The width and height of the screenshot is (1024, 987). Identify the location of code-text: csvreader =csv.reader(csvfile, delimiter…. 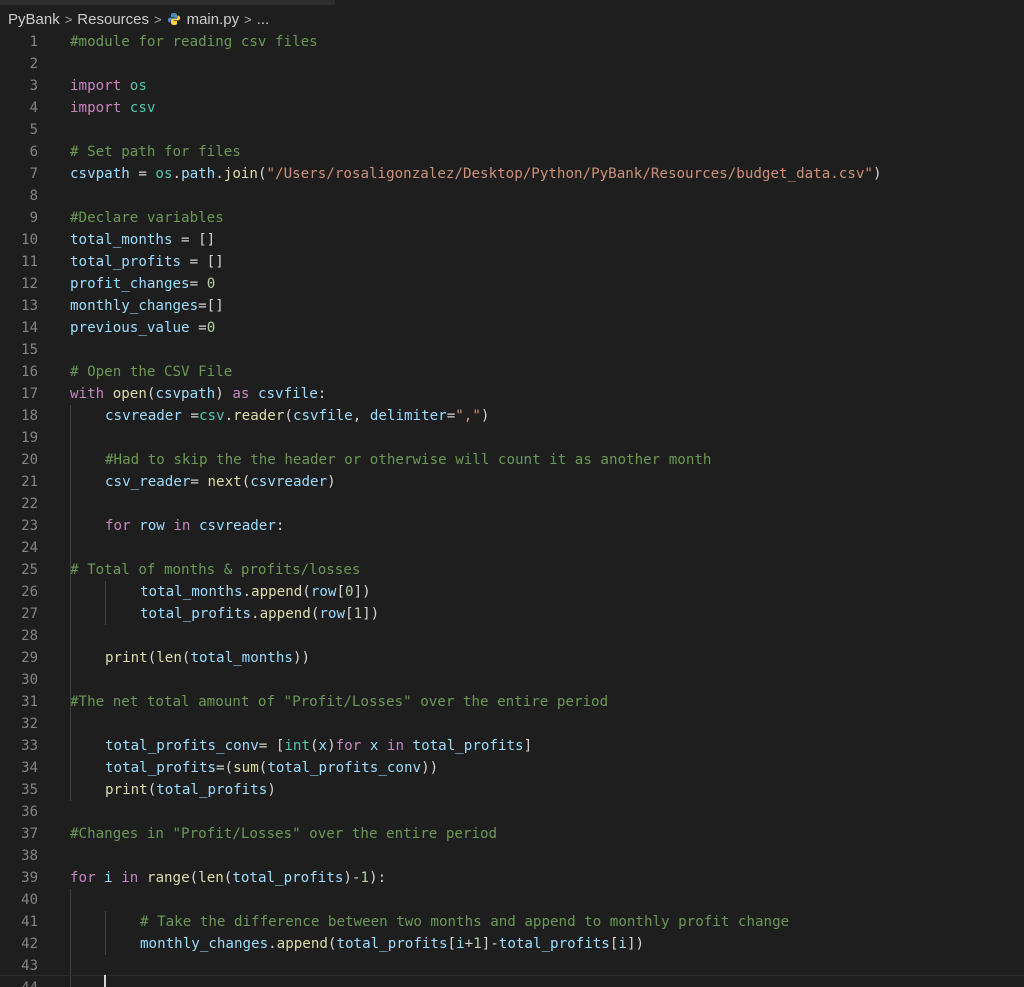
(297, 416).